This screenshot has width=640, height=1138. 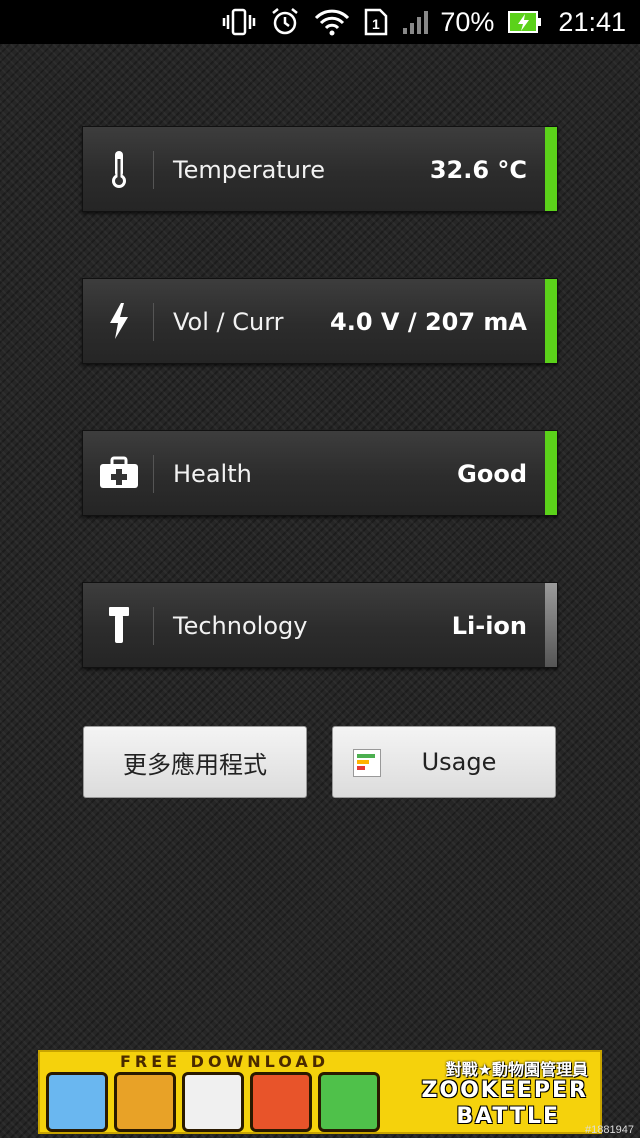 What do you see at coordinates (320, 321) in the screenshot?
I see `voltage-current-card: Vol / Curr 4.0 V / 207 mA` at bounding box center [320, 321].